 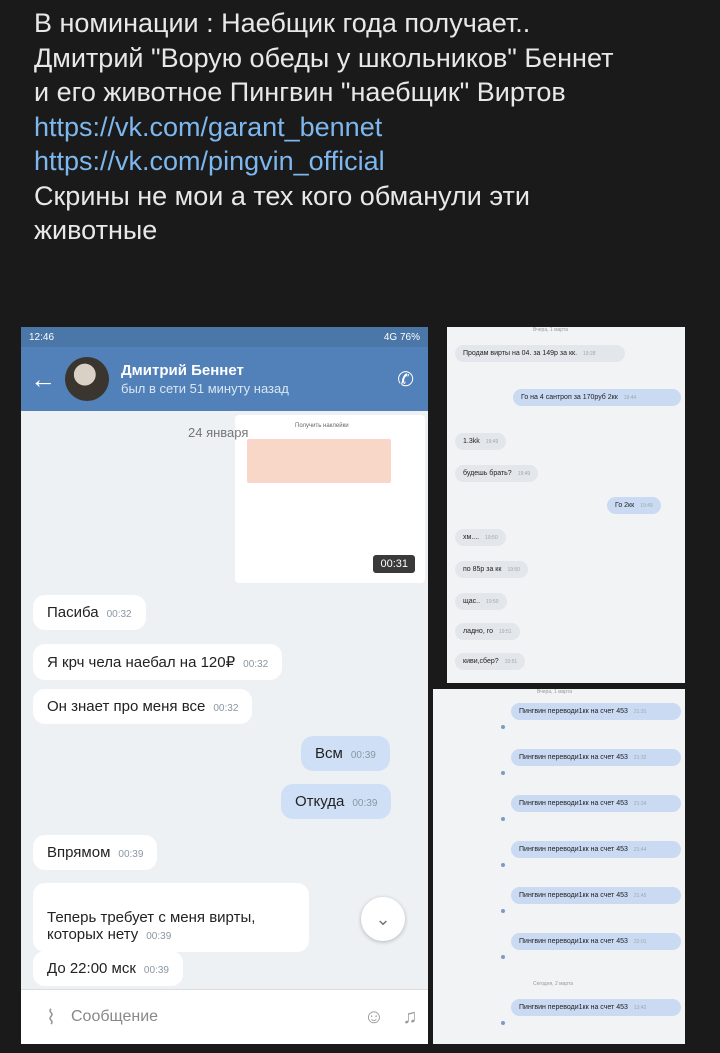 I want to click on date-divider: 24 января, so click(x=218, y=432).